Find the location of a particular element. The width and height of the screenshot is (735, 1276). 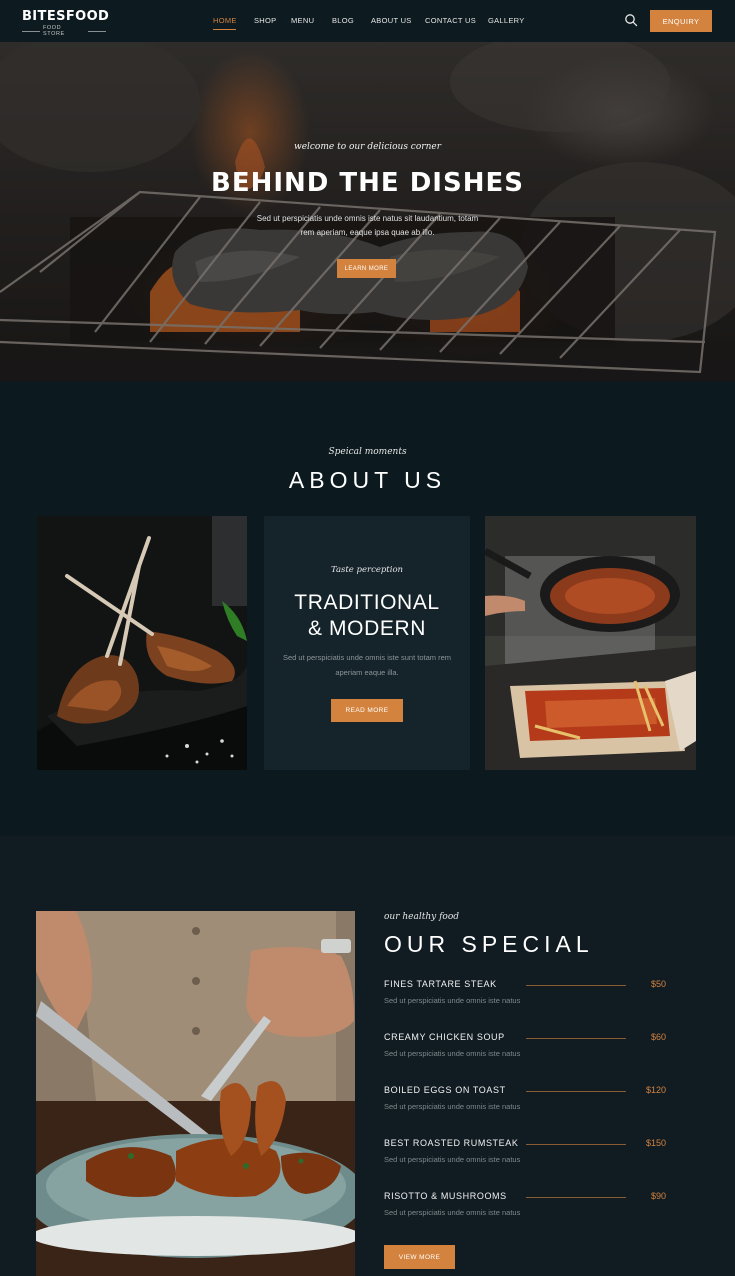

read-more-button: READ MORE is located at coordinates (367, 710).